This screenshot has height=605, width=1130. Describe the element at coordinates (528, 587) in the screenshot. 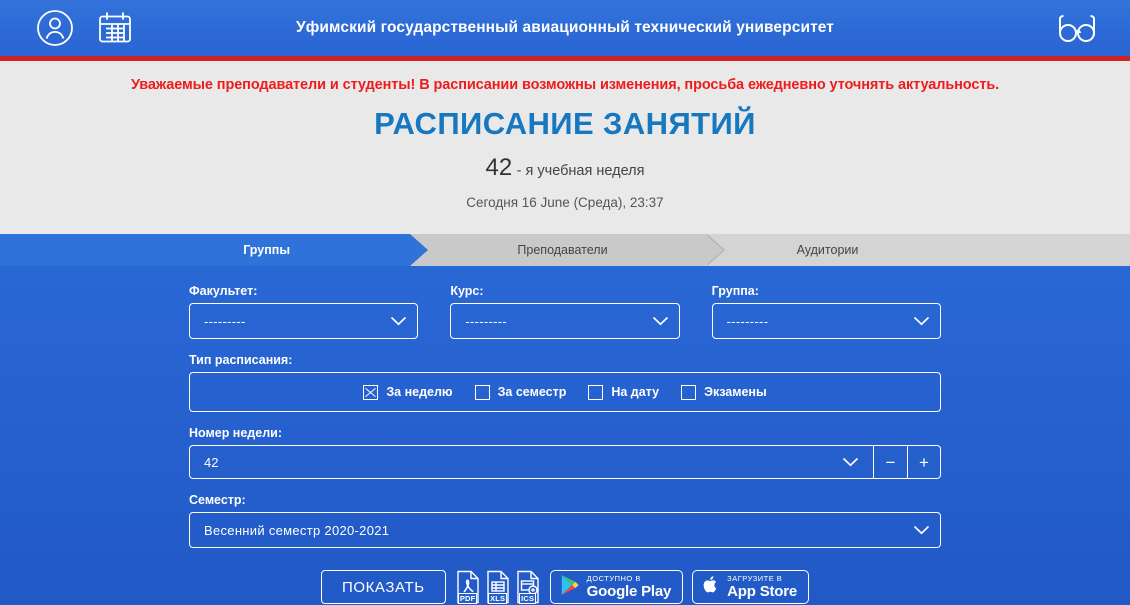

I see `export-ics-button: ICS` at that location.